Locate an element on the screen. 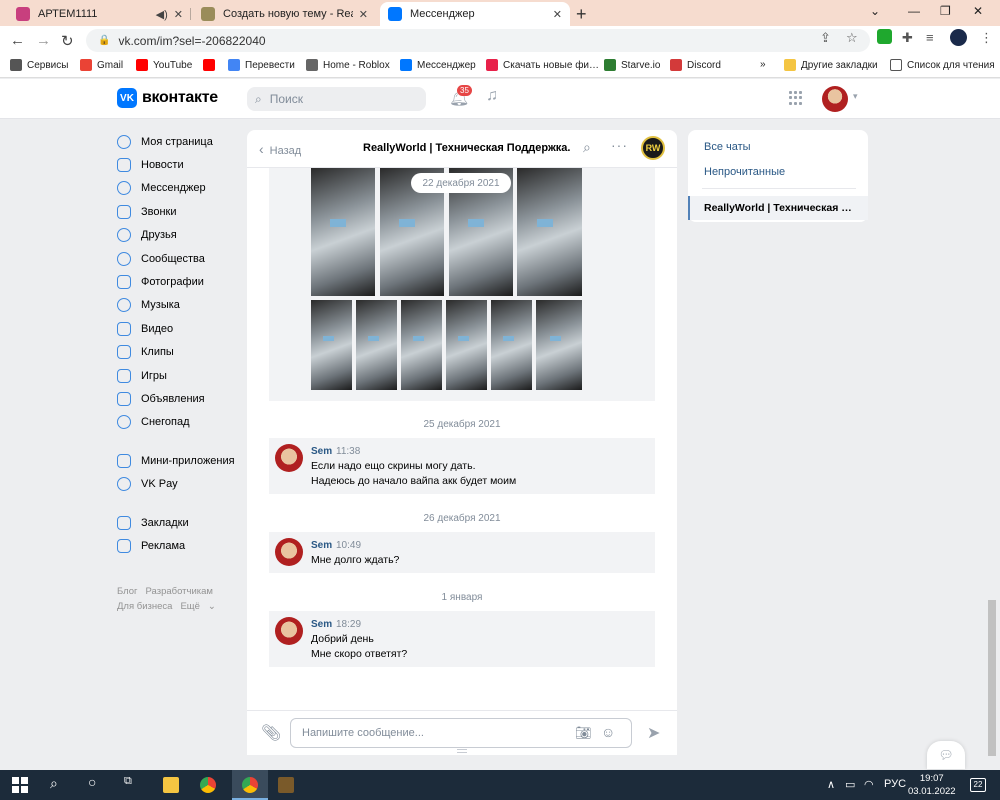  footer-more-link: Ещё is located at coordinates (189, 606).